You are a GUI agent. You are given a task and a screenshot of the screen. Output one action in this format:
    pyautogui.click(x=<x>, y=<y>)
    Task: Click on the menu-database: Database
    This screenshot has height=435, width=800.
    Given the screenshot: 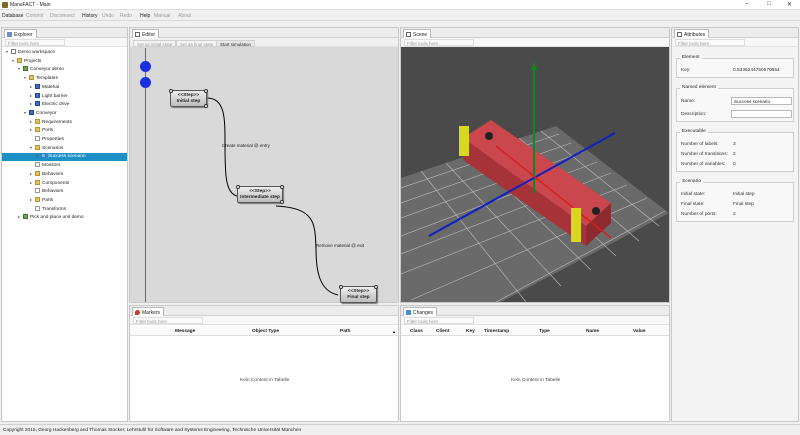 What is the action you would take?
    pyautogui.click(x=12, y=16)
    